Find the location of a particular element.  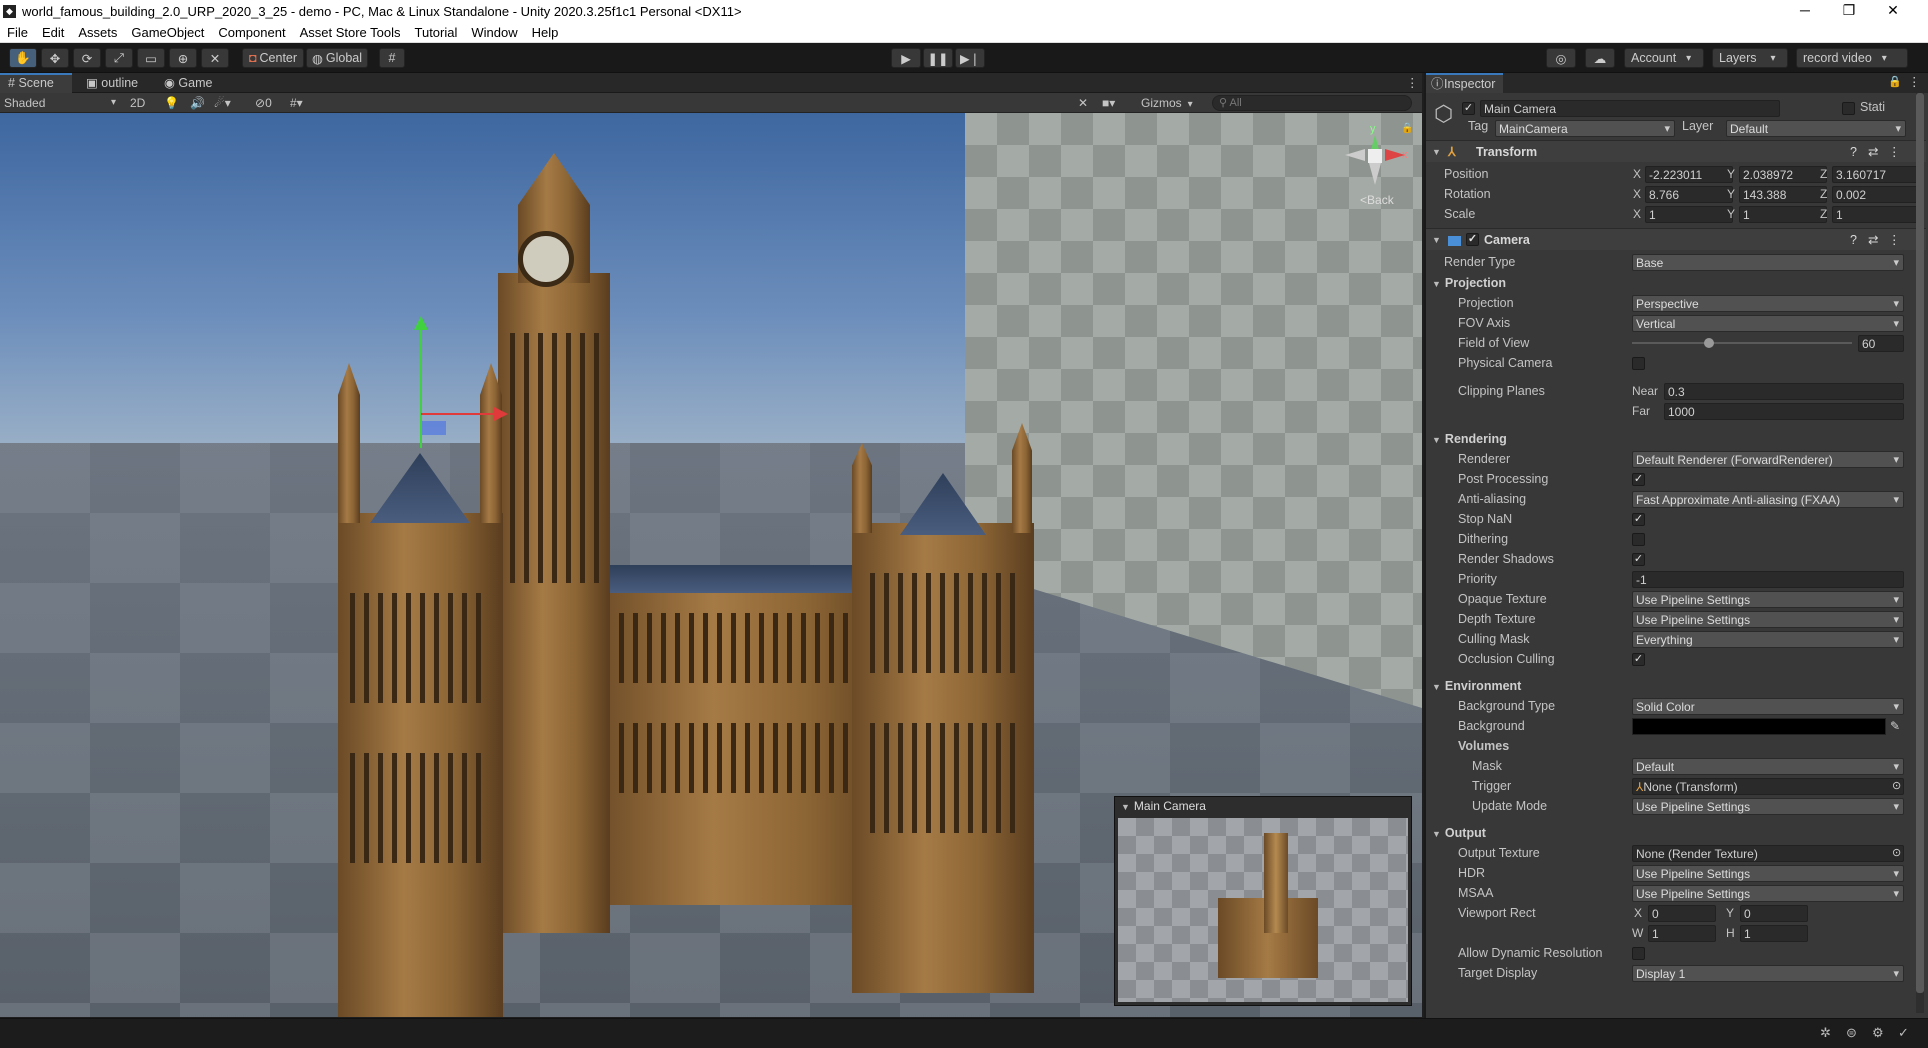

physical-camera-checkbox is located at coordinates (1638, 363).